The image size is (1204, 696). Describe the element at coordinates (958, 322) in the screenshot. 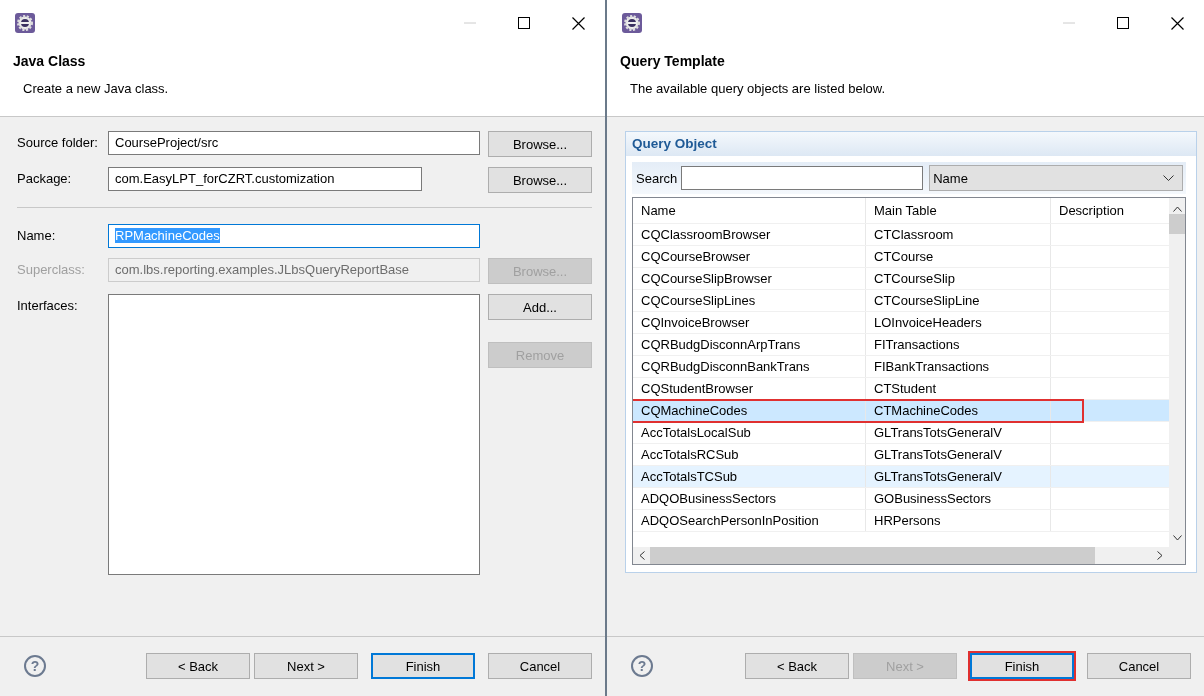

I see `table-cell: LOInvoiceHeaders` at that location.